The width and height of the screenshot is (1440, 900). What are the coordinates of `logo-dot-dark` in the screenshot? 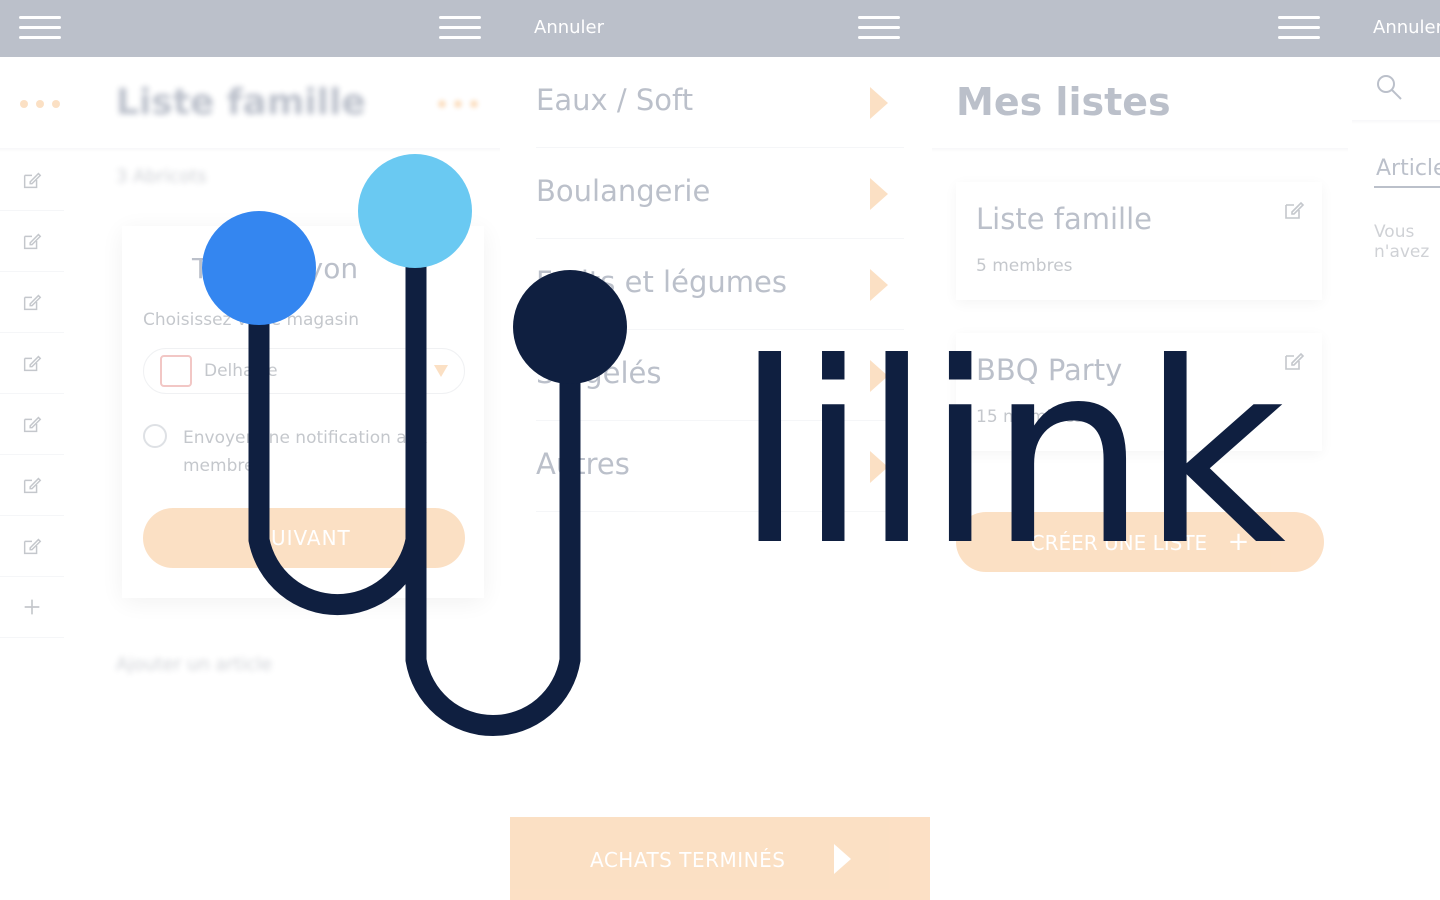 It's located at (570, 327).